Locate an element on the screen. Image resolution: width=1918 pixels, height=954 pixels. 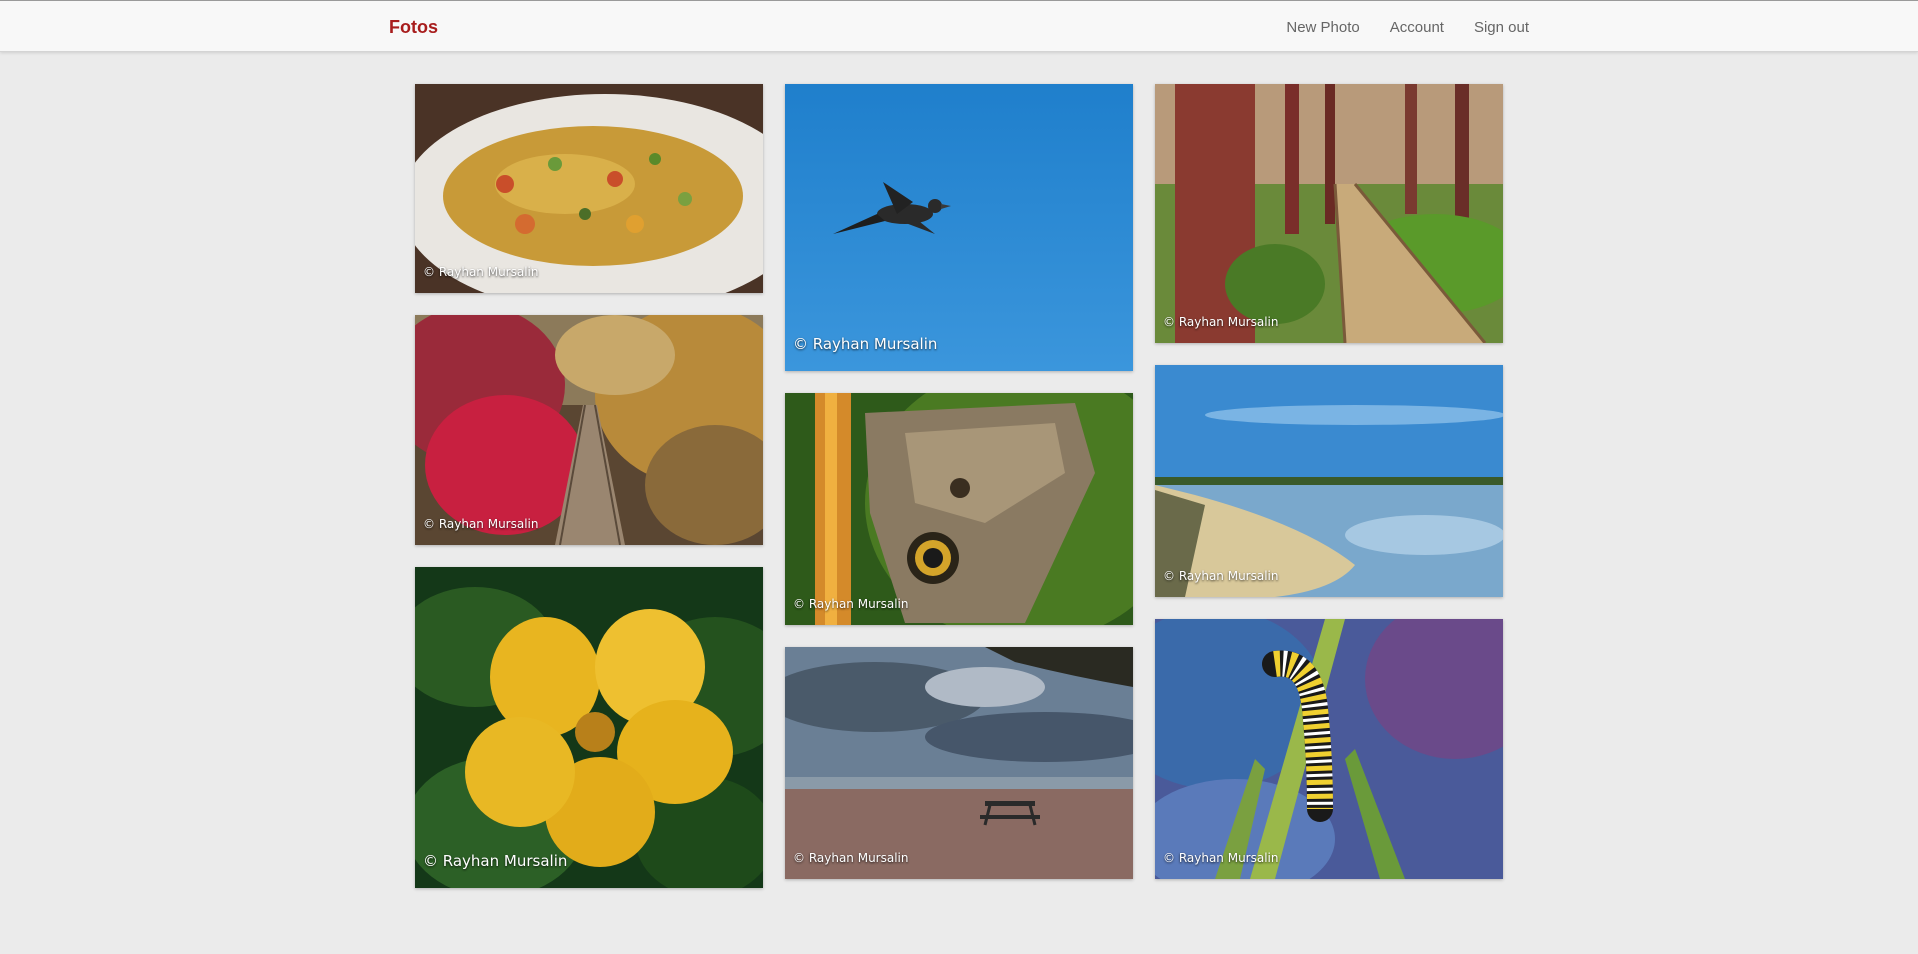
photo-card-beach-table: © Rayhan Mursalin is located at coordinates (959, 763).